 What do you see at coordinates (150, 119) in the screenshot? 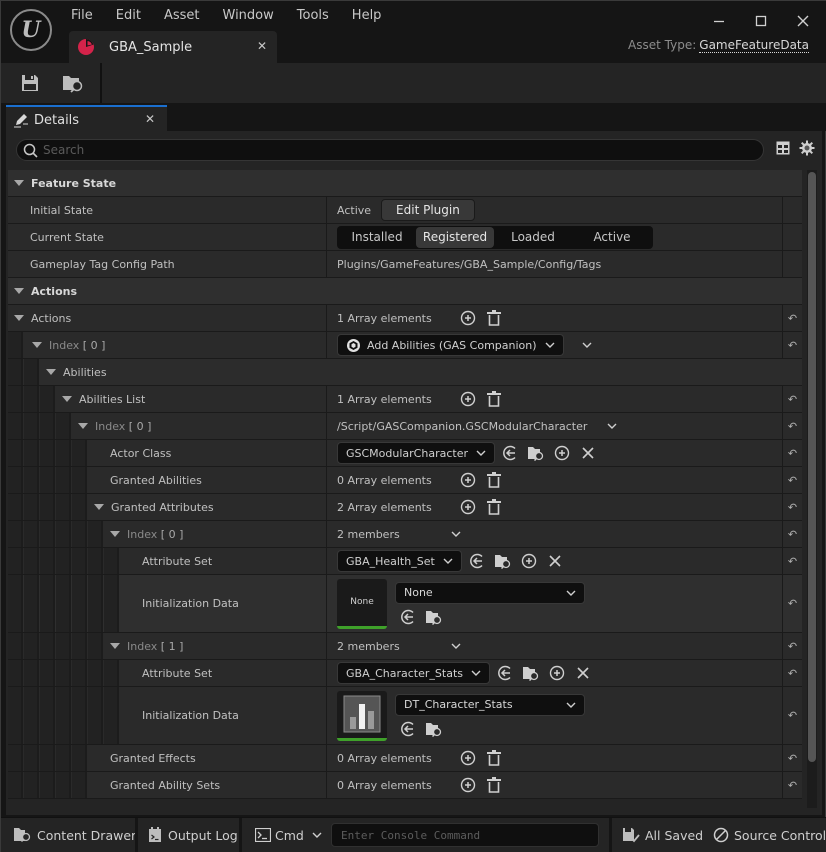
I see `close-details-tab-icon: ✕` at bounding box center [150, 119].